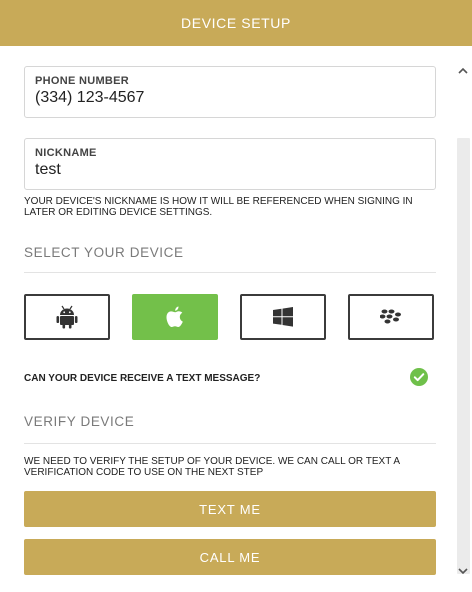  I want to click on chevron-up-icon, so click(463, 71).